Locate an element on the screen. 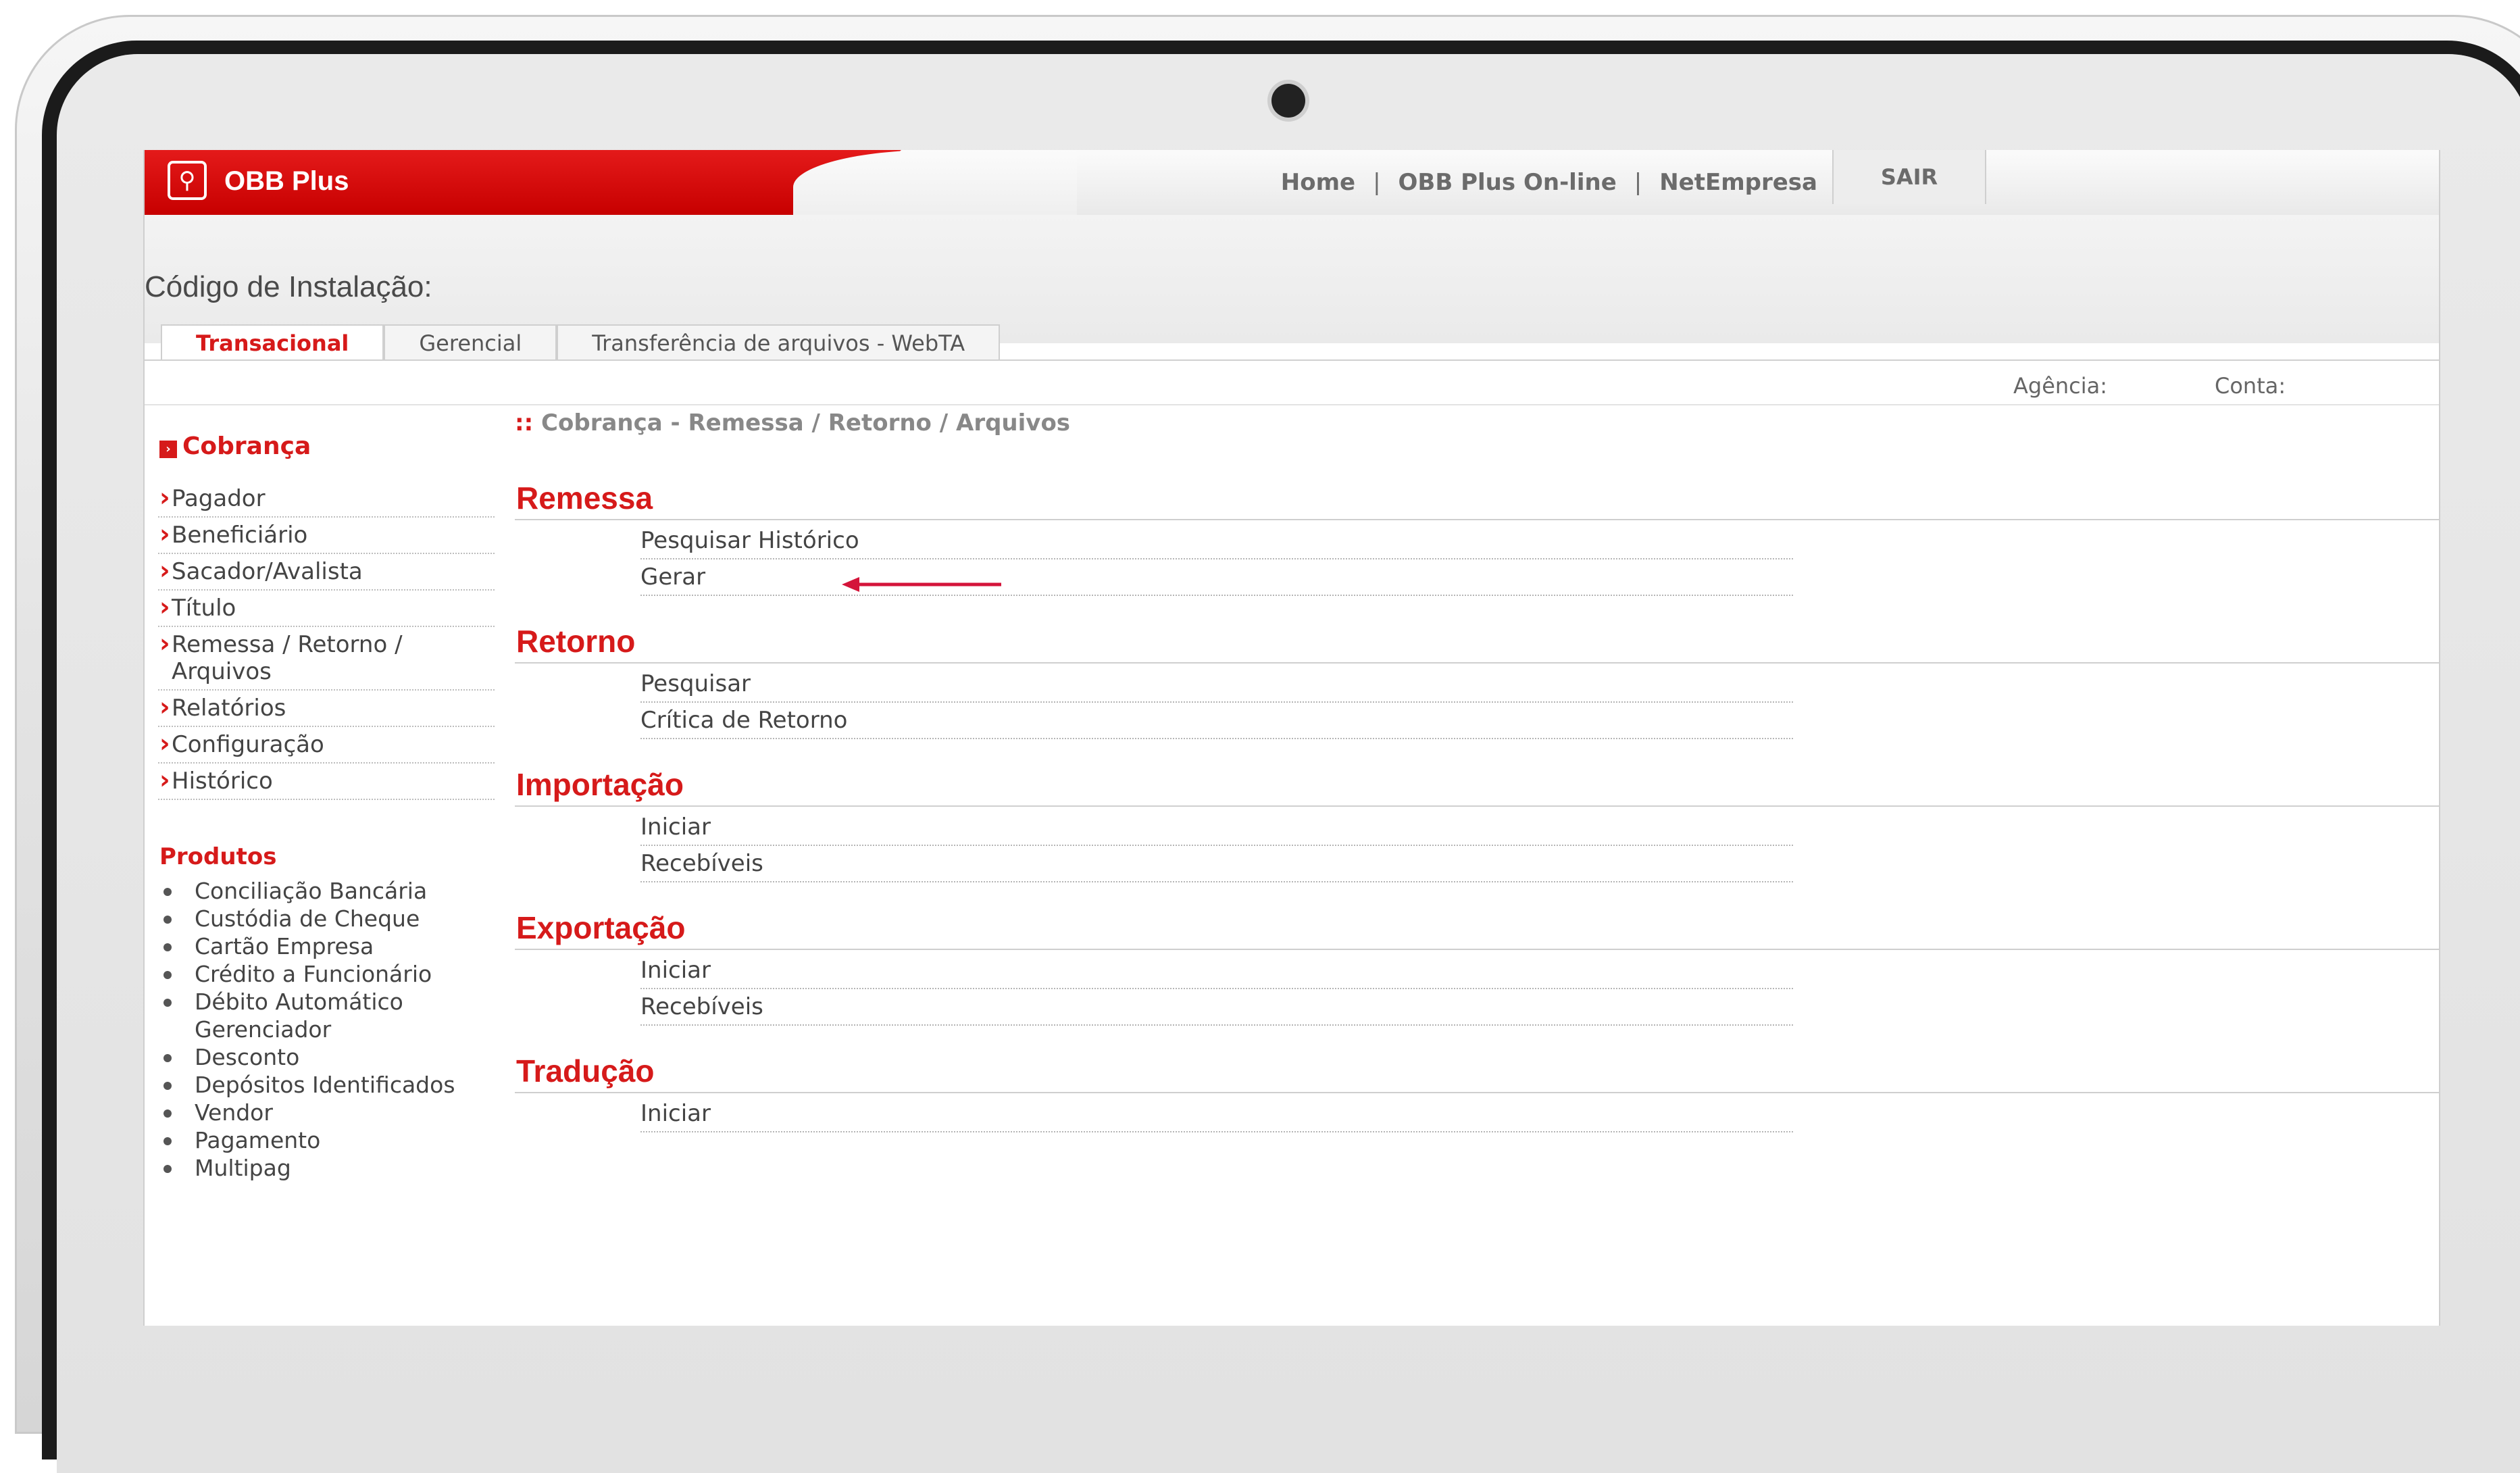  product-desconto: Desconto is located at coordinates (335, 1057).